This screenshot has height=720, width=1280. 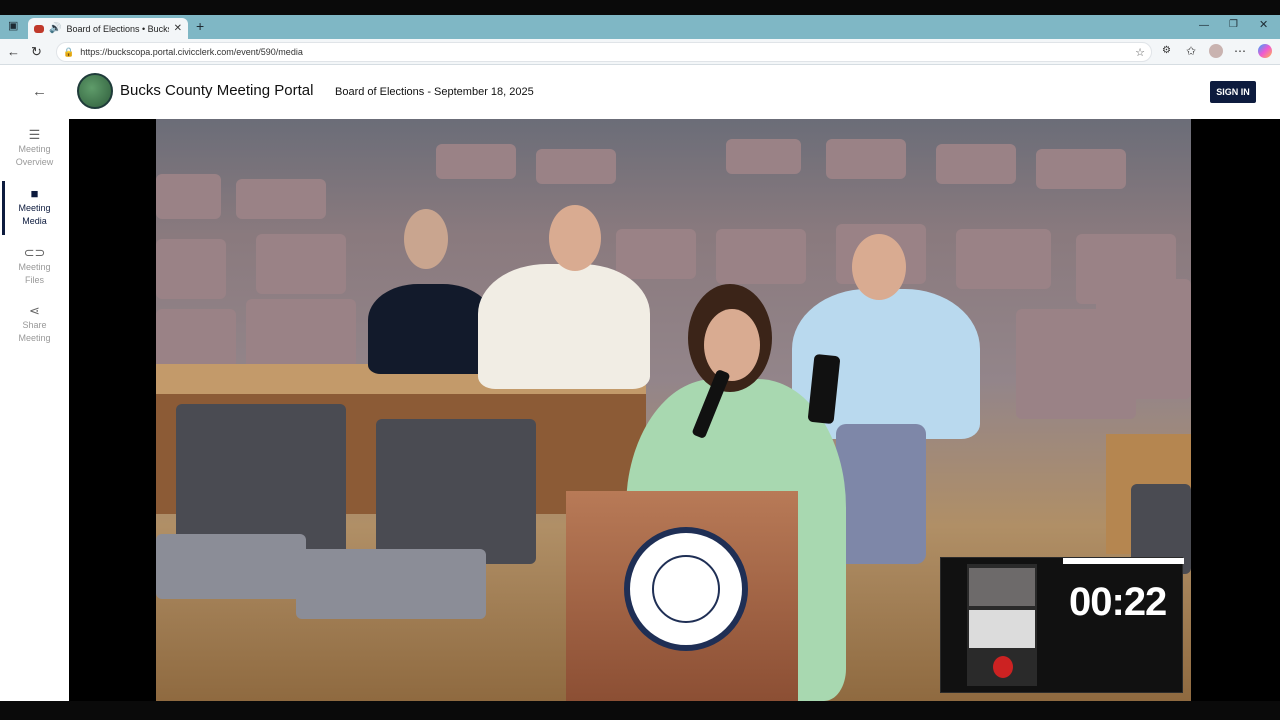 What do you see at coordinates (1216, 51) in the screenshot?
I see `profile-avatar` at bounding box center [1216, 51].